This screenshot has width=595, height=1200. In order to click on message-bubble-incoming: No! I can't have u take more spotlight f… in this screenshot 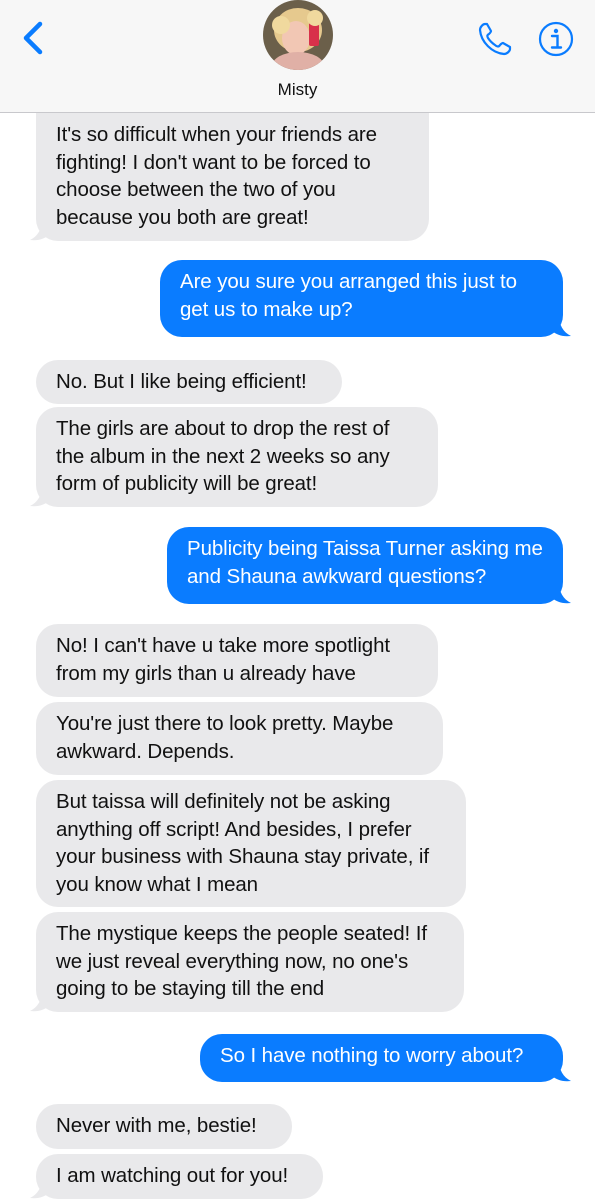, I will do `click(237, 660)`.